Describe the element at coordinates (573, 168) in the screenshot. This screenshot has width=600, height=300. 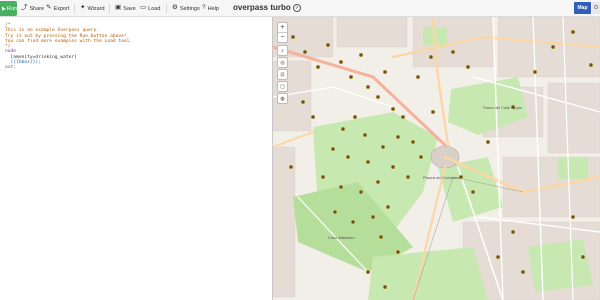
I see `small-park` at that location.